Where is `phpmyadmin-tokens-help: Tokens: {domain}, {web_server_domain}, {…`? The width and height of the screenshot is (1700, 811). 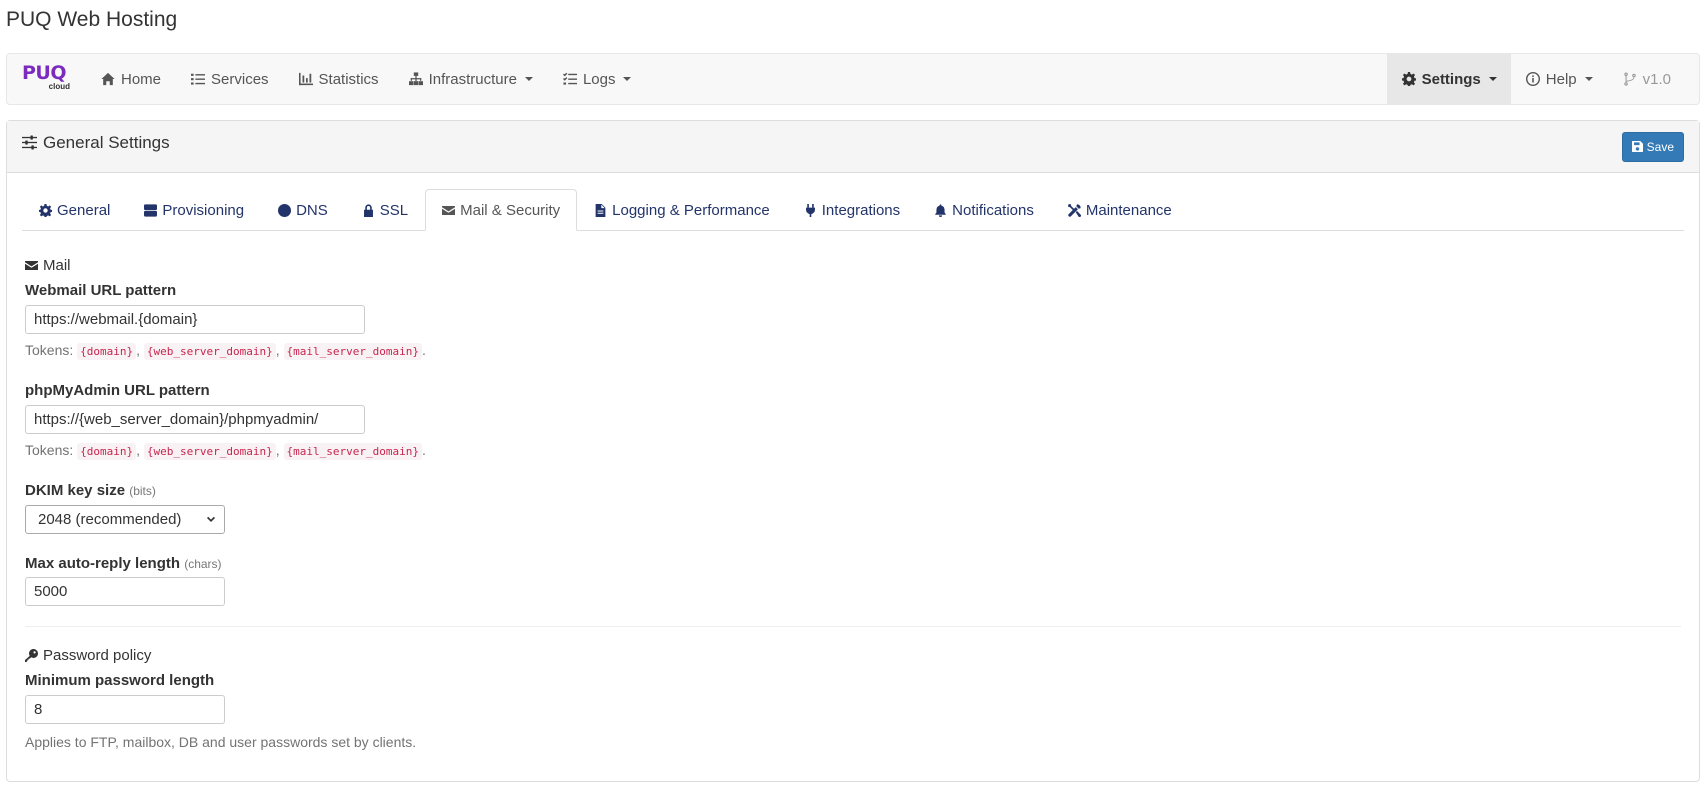 phpmyadmin-tokens-help: Tokens: {domain}, {web_server_domain}, {… is located at coordinates (225, 451).